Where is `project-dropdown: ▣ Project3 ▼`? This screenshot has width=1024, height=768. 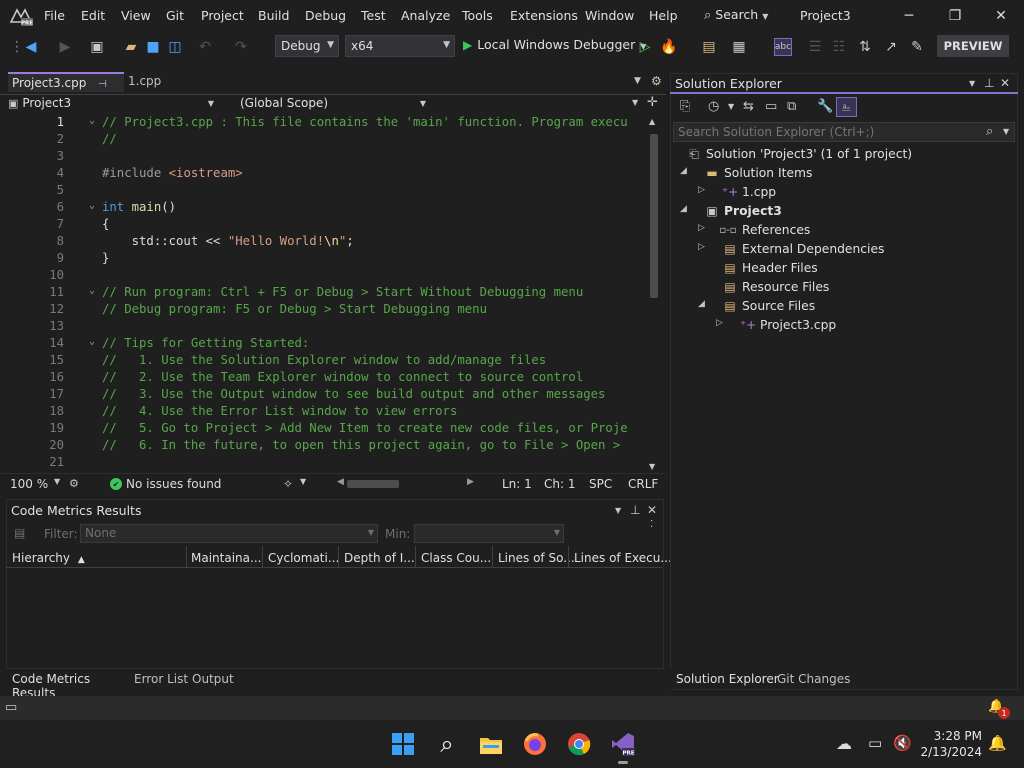
project-dropdown: ▣ Project3 ▼ is located at coordinates (113, 103).